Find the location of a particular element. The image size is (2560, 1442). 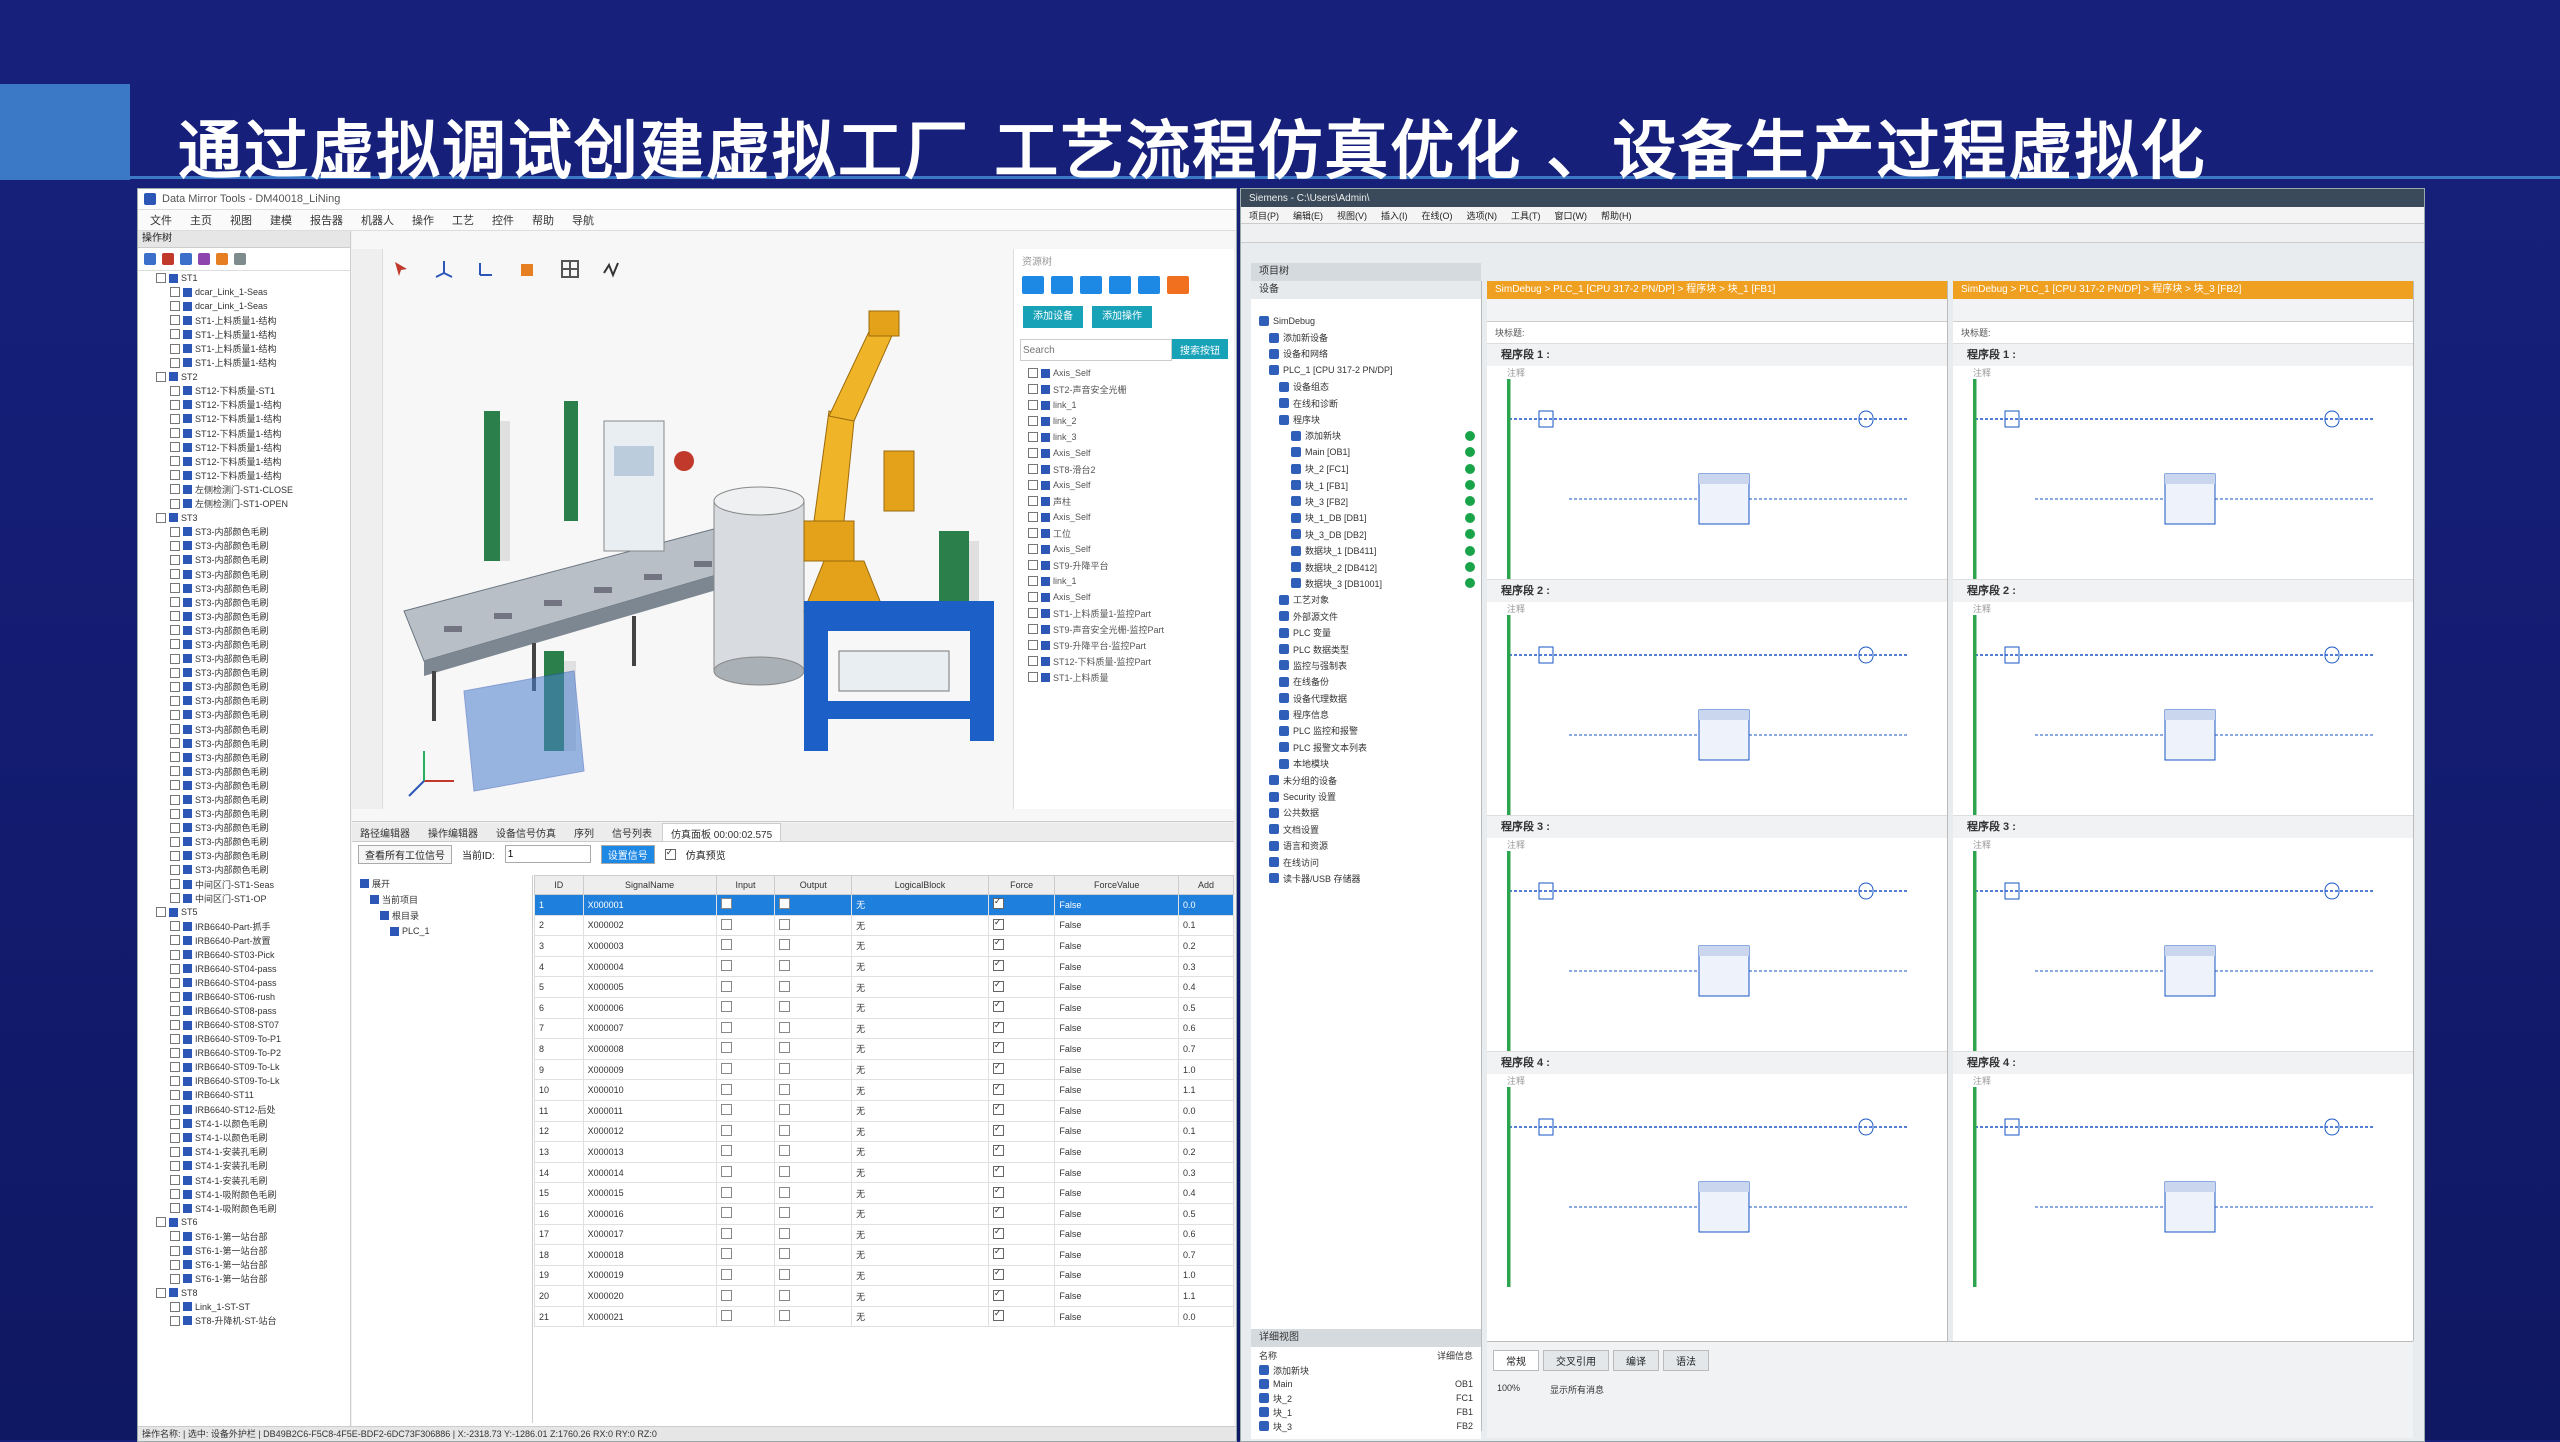

current-id-input is located at coordinates (547, 854).